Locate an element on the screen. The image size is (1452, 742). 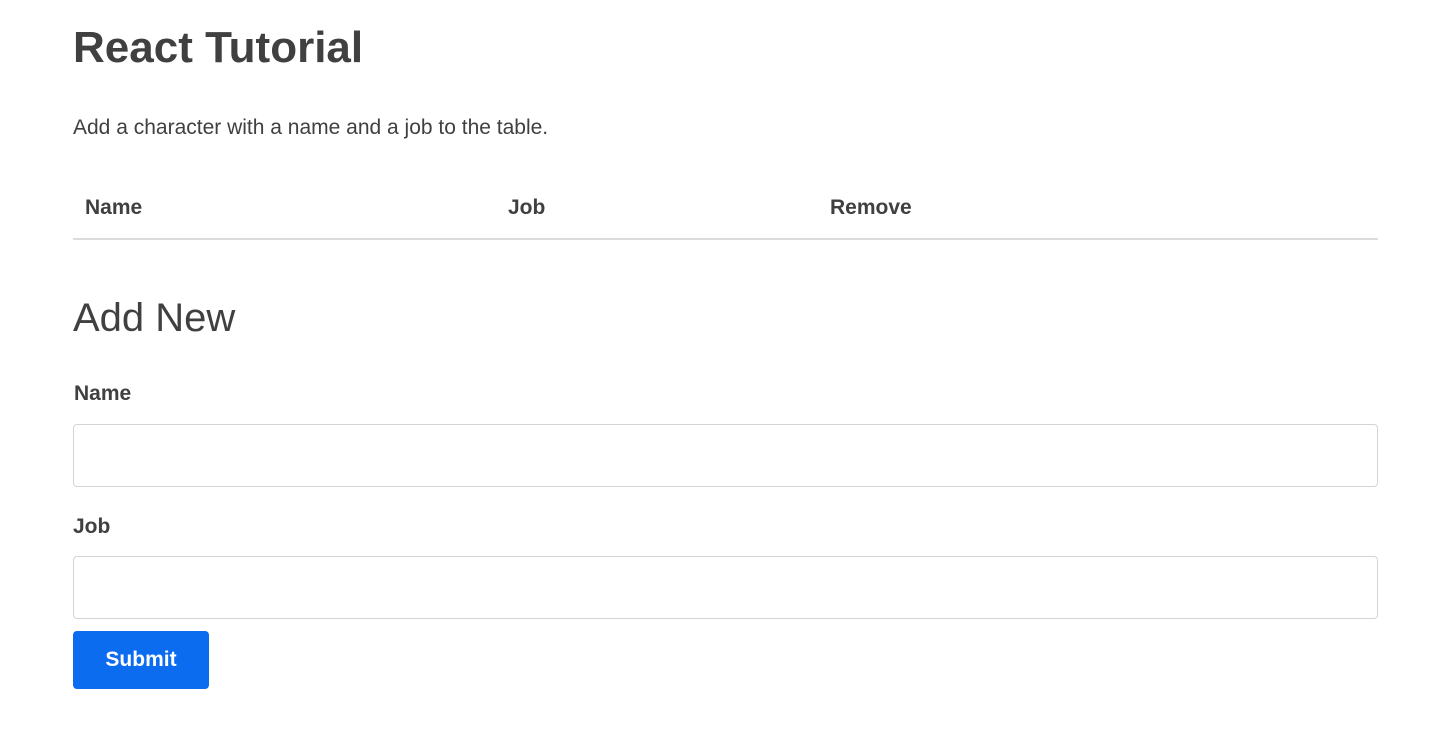
name-label: Name is located at coordinates (103, 393).